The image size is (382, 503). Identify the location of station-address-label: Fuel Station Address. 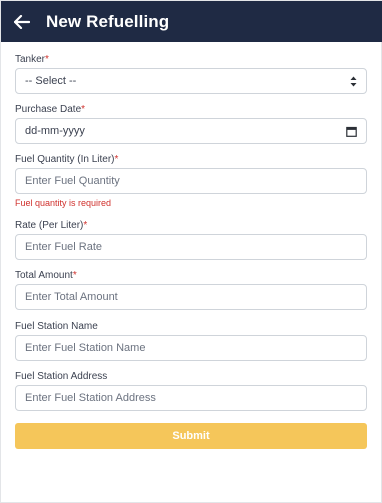
(61, 376).